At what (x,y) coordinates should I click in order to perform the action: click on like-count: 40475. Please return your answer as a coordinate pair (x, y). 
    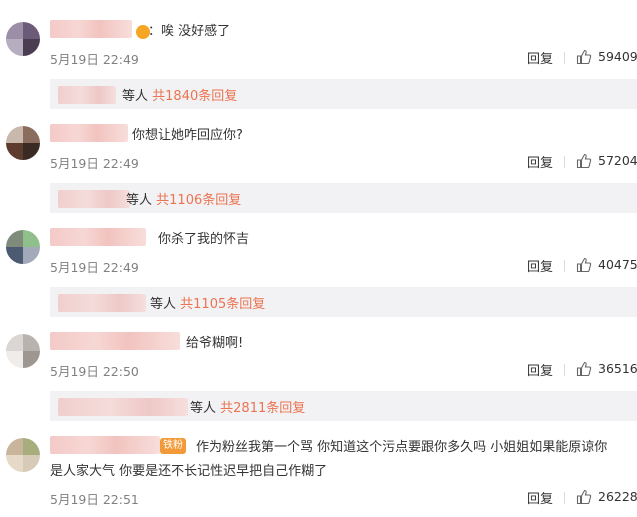
    Looking at the image, I should click on (617, 264).